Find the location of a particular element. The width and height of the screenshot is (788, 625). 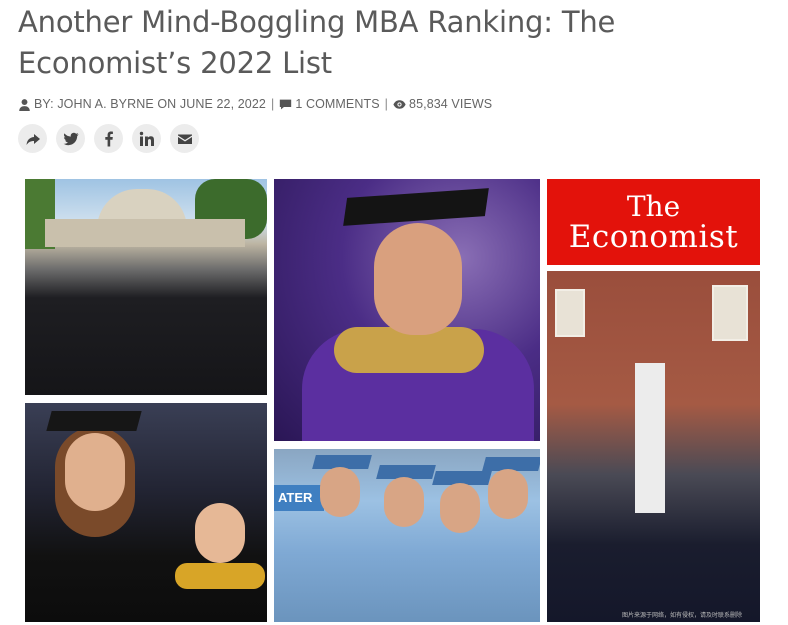

twitter-button is located at coordinates (70, 138).